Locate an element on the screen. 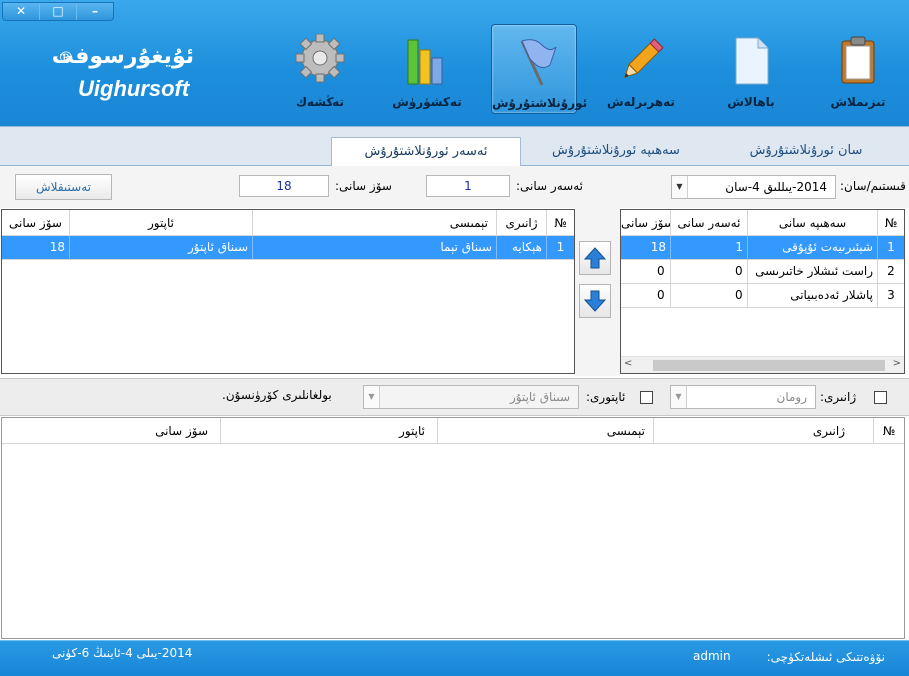  toolbar-arrange-label: ئورۇنلاشتۇرۇش is located at coordinates (540, 103).